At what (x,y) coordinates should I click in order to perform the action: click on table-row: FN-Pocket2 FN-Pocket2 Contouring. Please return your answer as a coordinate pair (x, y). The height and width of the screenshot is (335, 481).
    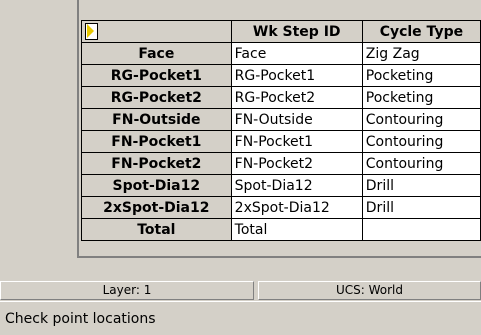
    Looking at the image, I should click on (281, 163).